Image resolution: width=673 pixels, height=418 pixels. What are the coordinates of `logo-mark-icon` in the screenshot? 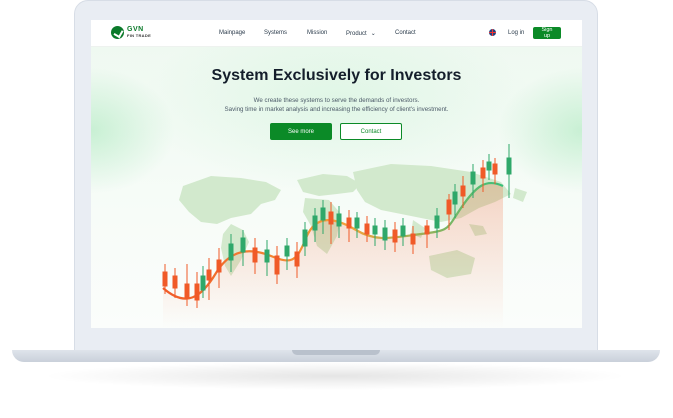 It's located at (117, 32).